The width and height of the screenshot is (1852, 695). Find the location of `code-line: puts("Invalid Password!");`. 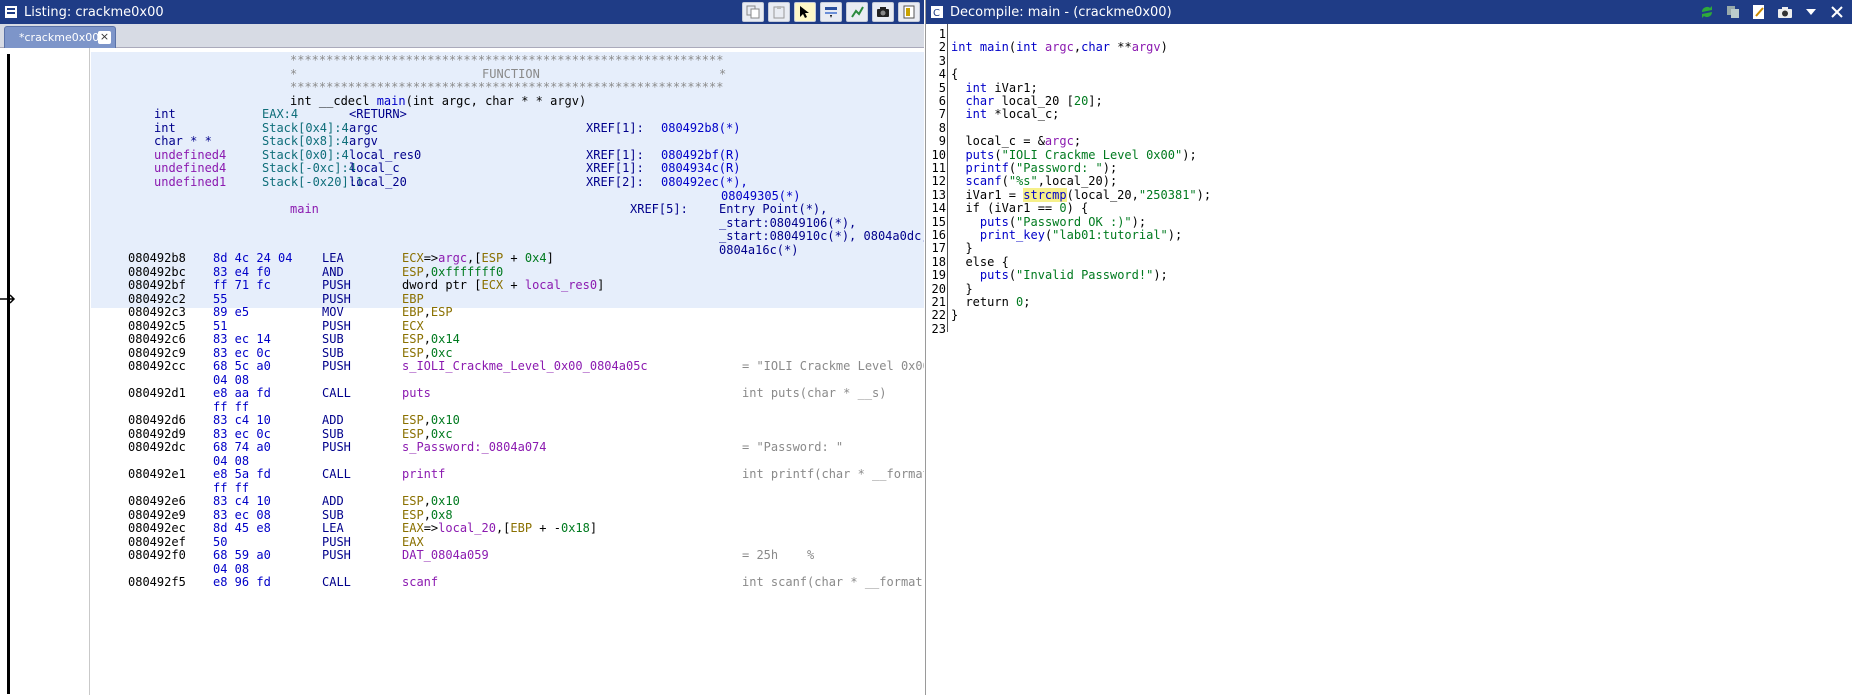

code-line: puts("Invalid Password!"); is located at coordinates (1059, 275).